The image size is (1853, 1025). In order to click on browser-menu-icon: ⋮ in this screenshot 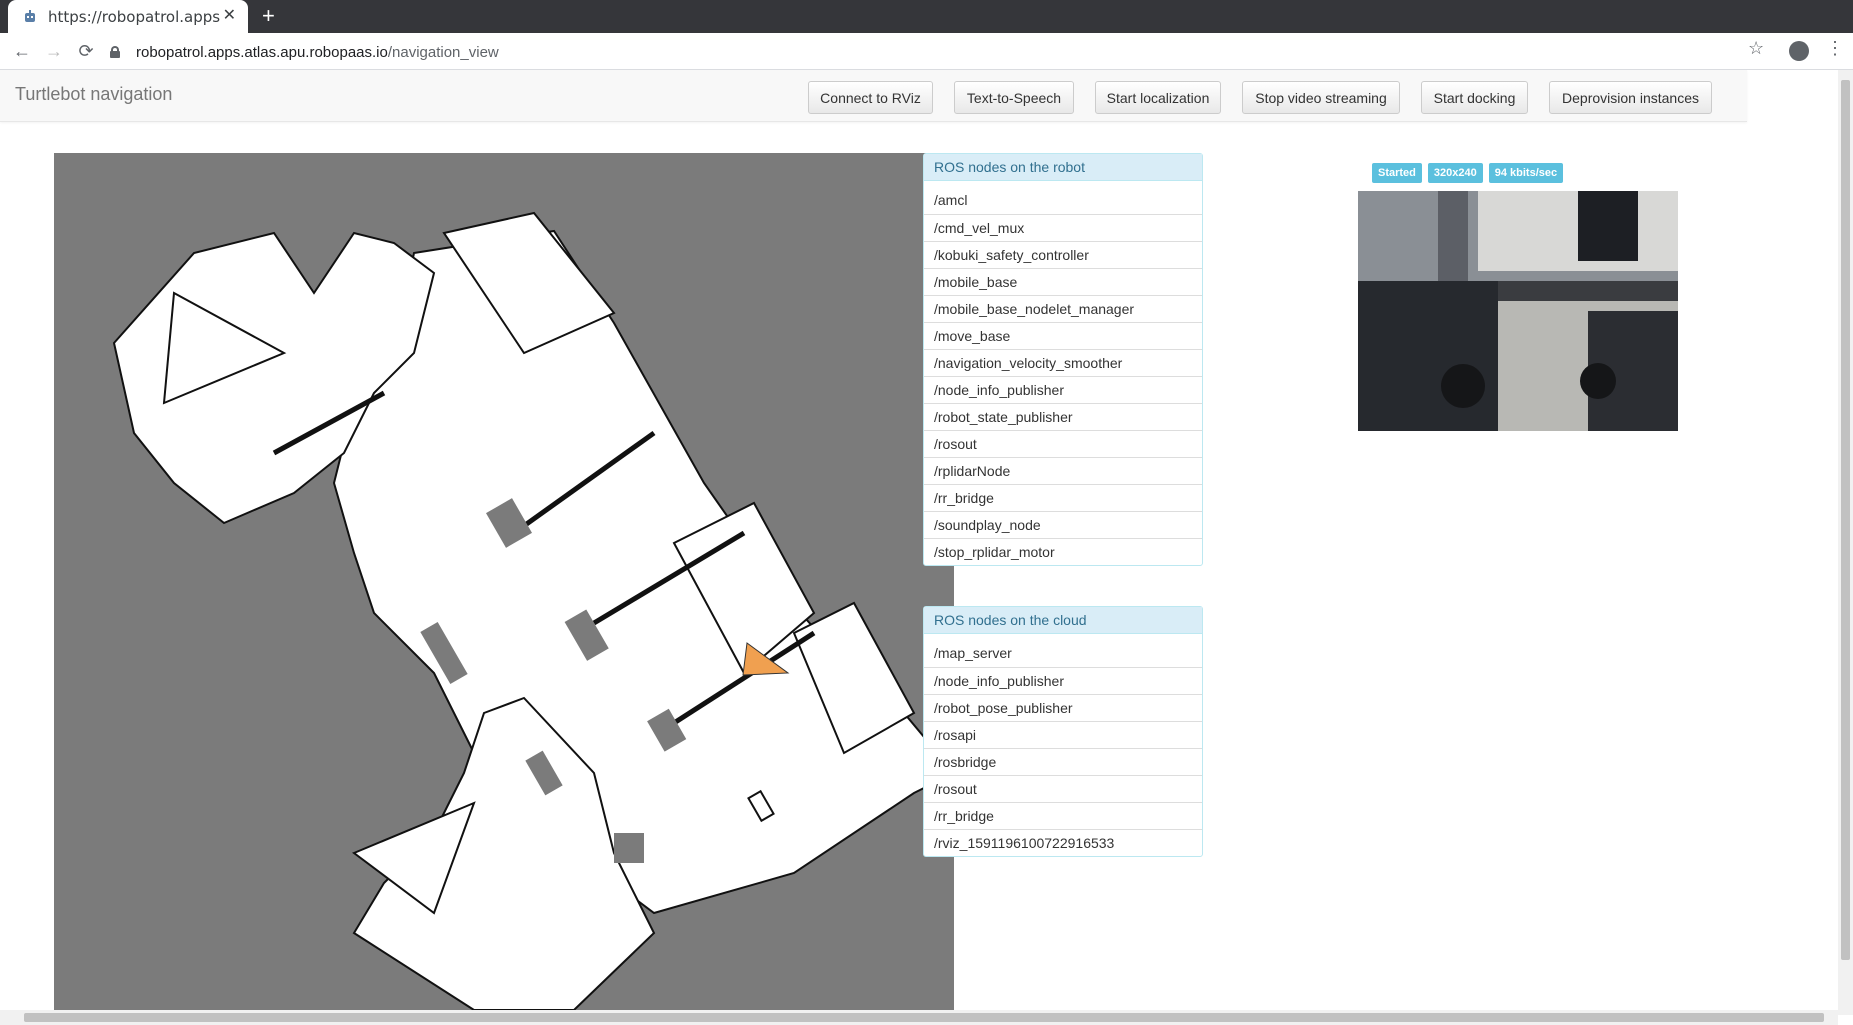, I will do `click(1835, 48)`.